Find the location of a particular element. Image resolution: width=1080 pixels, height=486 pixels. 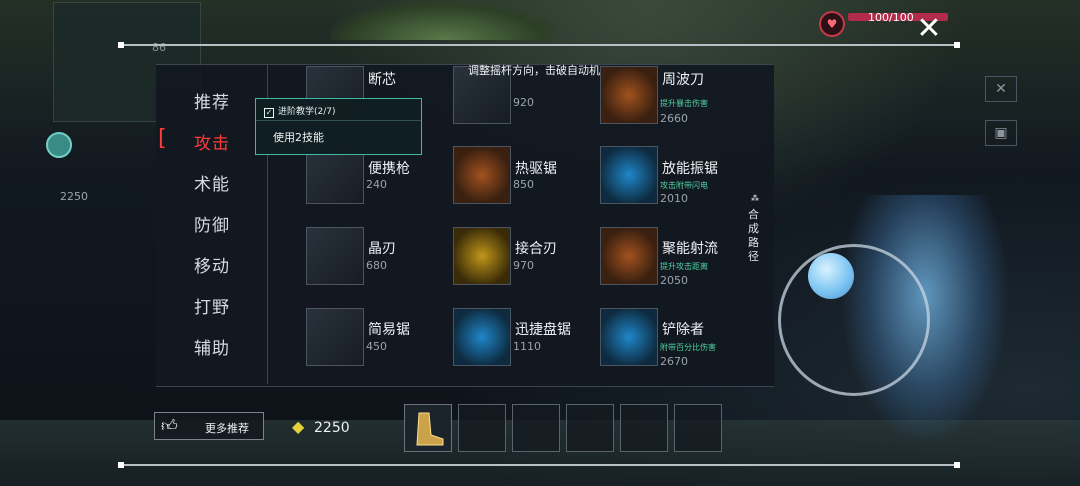

item-name: 晶刃 is located at coordinates (382, 249).